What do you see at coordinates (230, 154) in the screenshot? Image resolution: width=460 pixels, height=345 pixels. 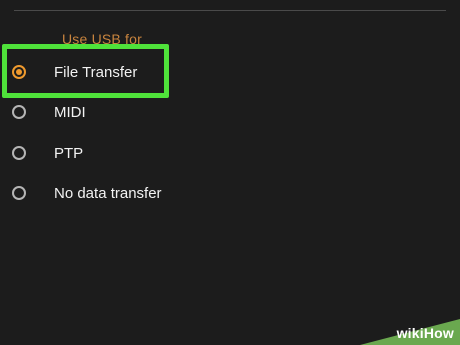 I see `option-ptp: PTP` at bounding box center [230, 154].